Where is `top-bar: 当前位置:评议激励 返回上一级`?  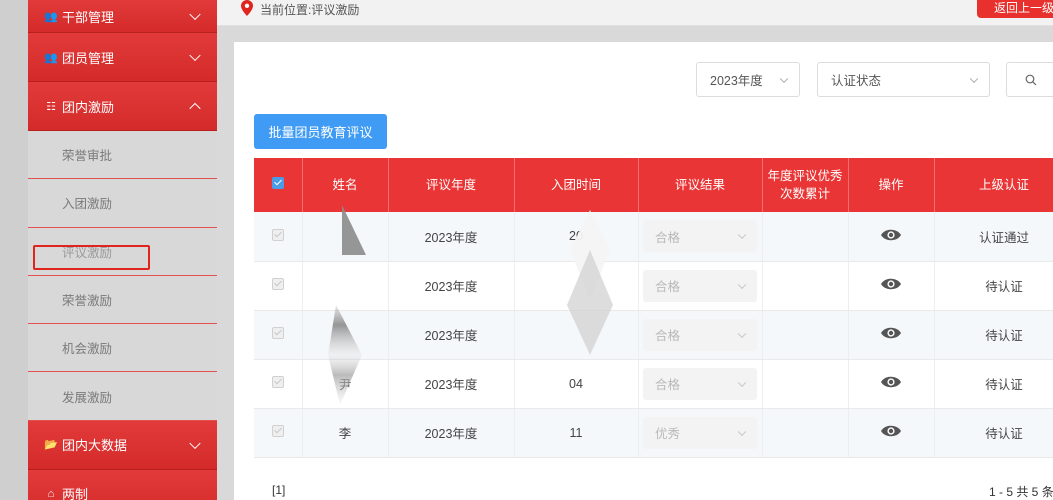
top-bar: 当前位置:评议激励 返回上一级 is located at coordinates (635, 13).